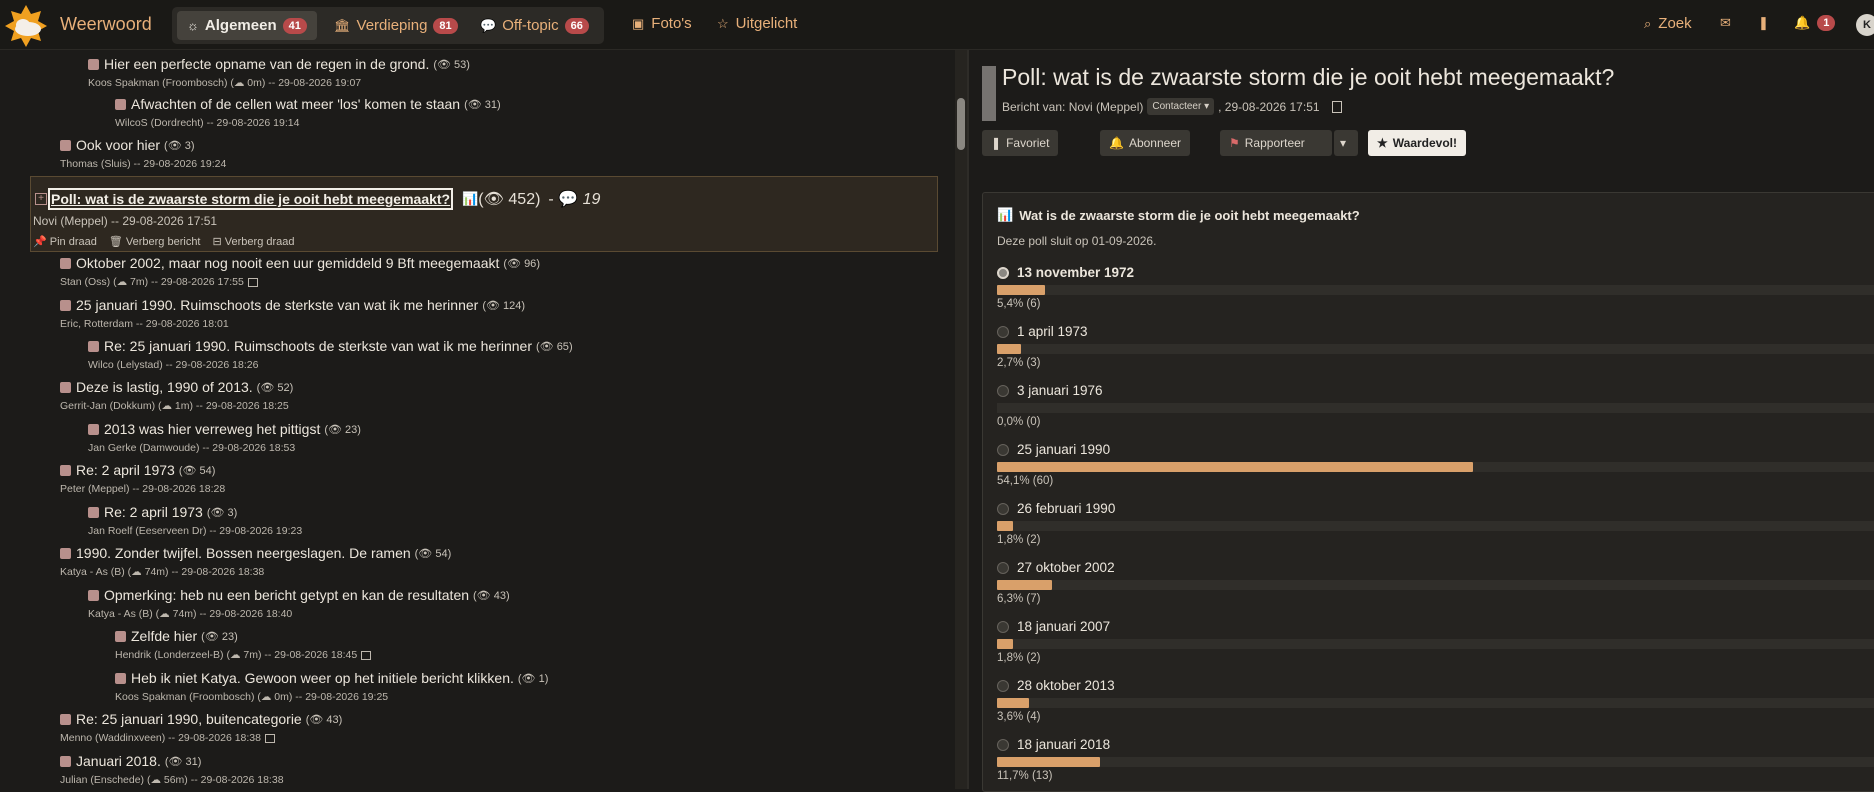  What do you see at coordinates (1066, 567) in the screenshot?
I see `option-text: 27 oktober 2002` at bounding box center [1066, 567].